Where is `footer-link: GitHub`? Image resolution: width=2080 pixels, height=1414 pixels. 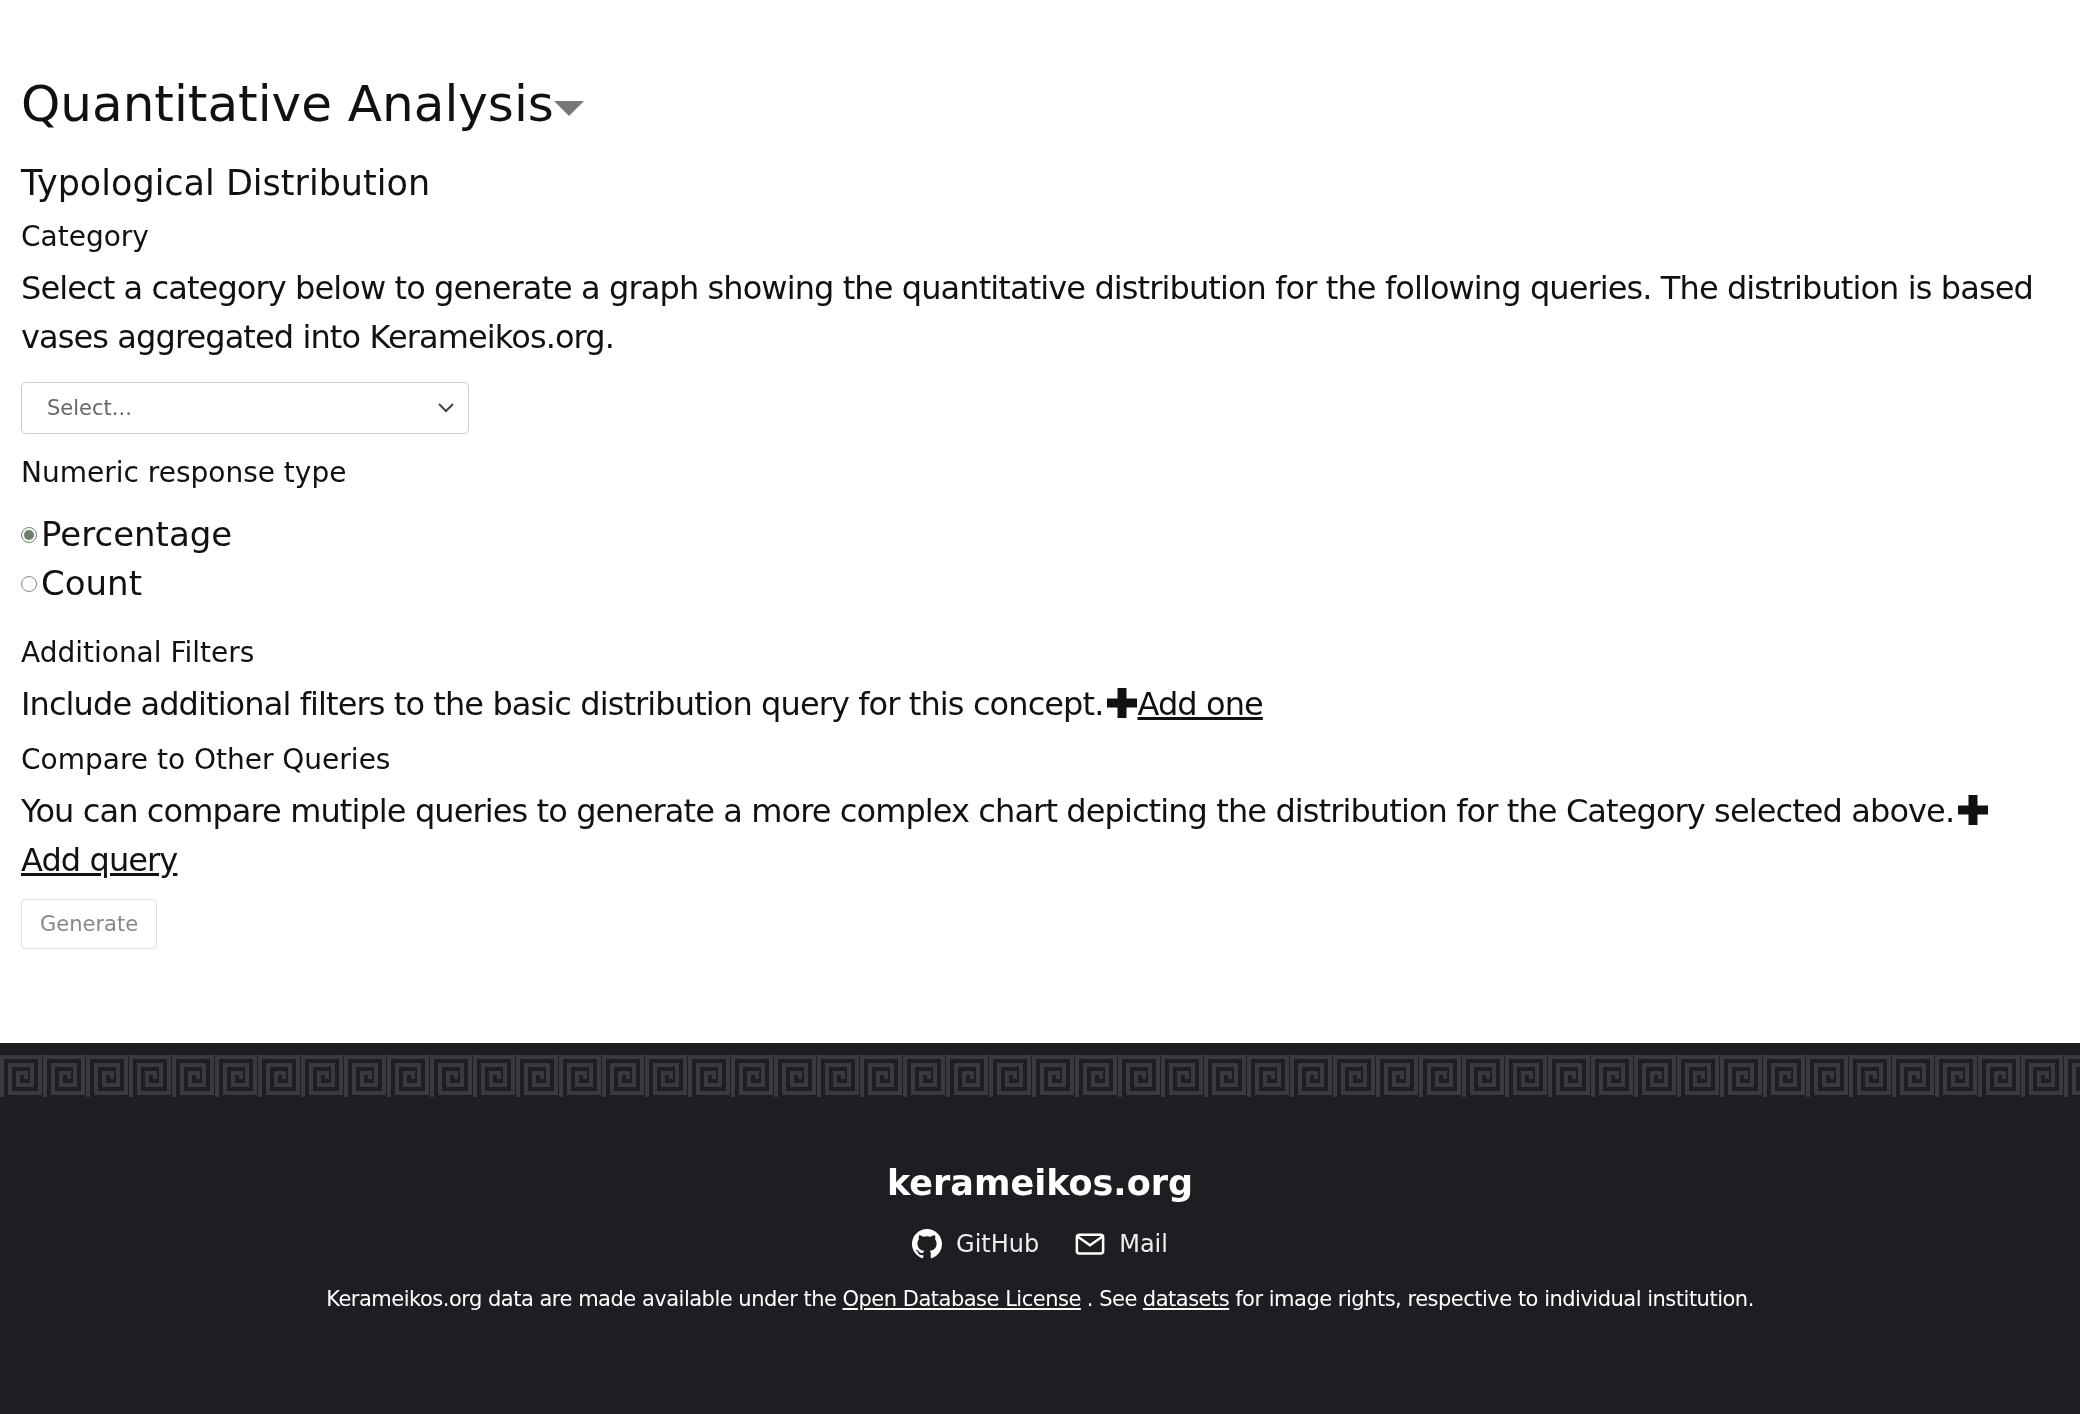
footer-link: GitHub is located at coordinates (998, 1244).